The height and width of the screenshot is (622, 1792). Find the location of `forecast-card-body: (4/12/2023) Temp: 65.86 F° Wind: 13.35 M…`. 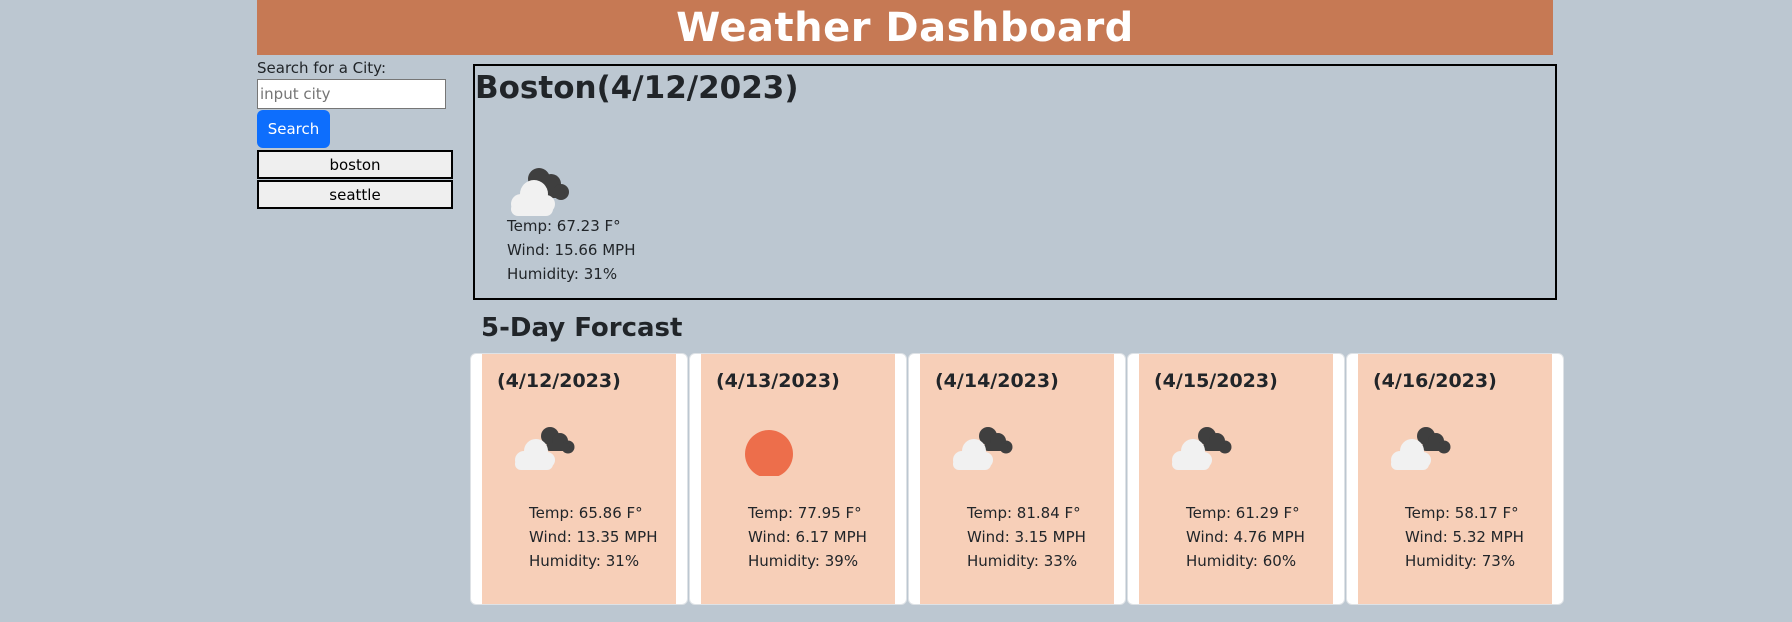

forecast-card-body: (4/12/2023) Temp: 65.86 F° Wind: 13.35 M… is located at coordinates (579, 479).